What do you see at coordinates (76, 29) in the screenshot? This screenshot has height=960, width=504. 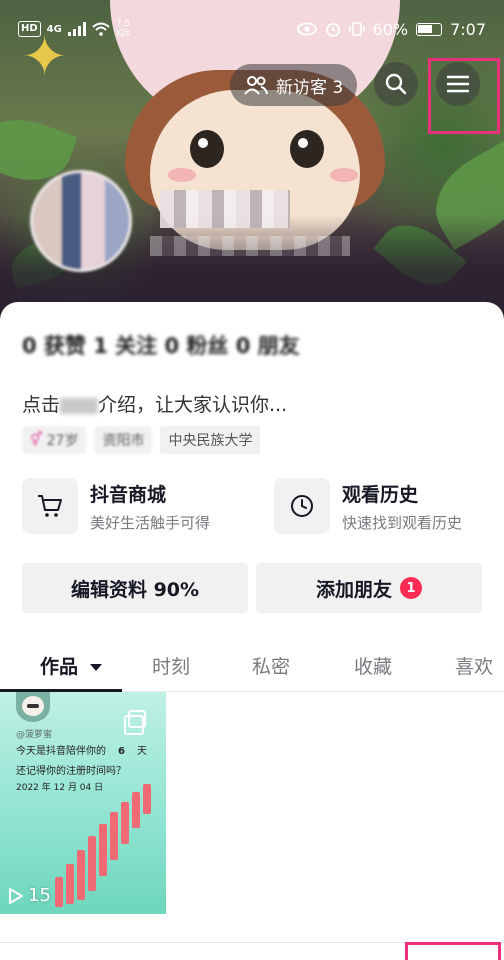 I see `signal-icon` at bounding box center [76, 29].